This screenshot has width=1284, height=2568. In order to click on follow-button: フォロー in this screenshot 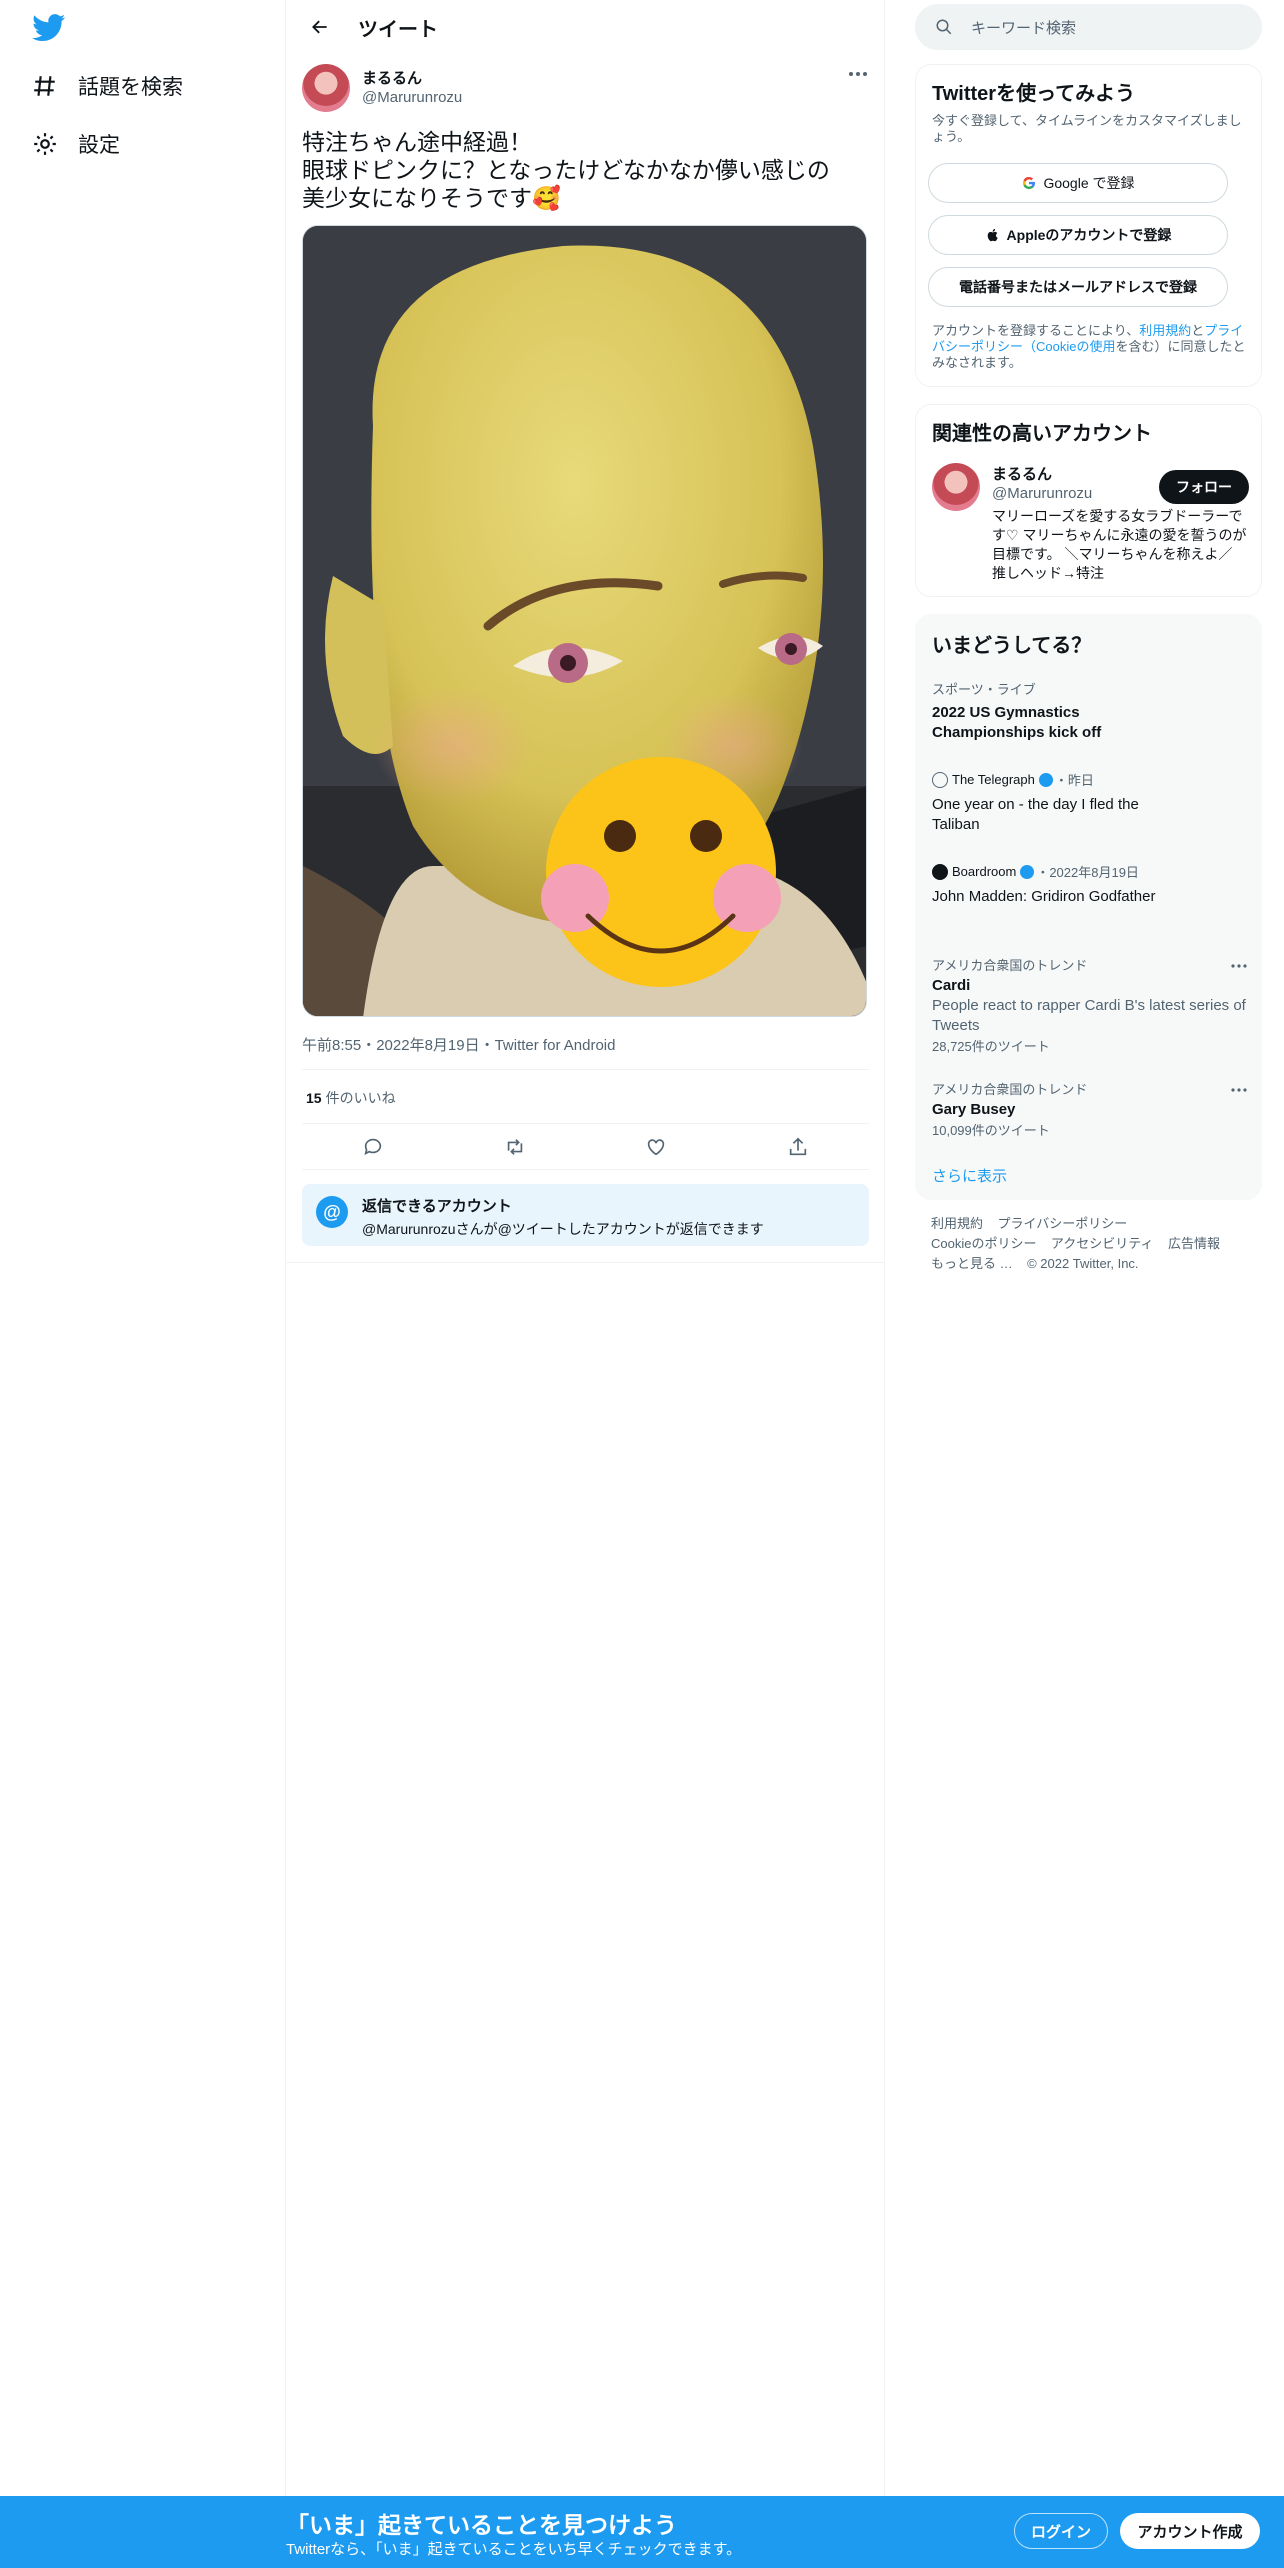, I will do `click(1204, 487)`.